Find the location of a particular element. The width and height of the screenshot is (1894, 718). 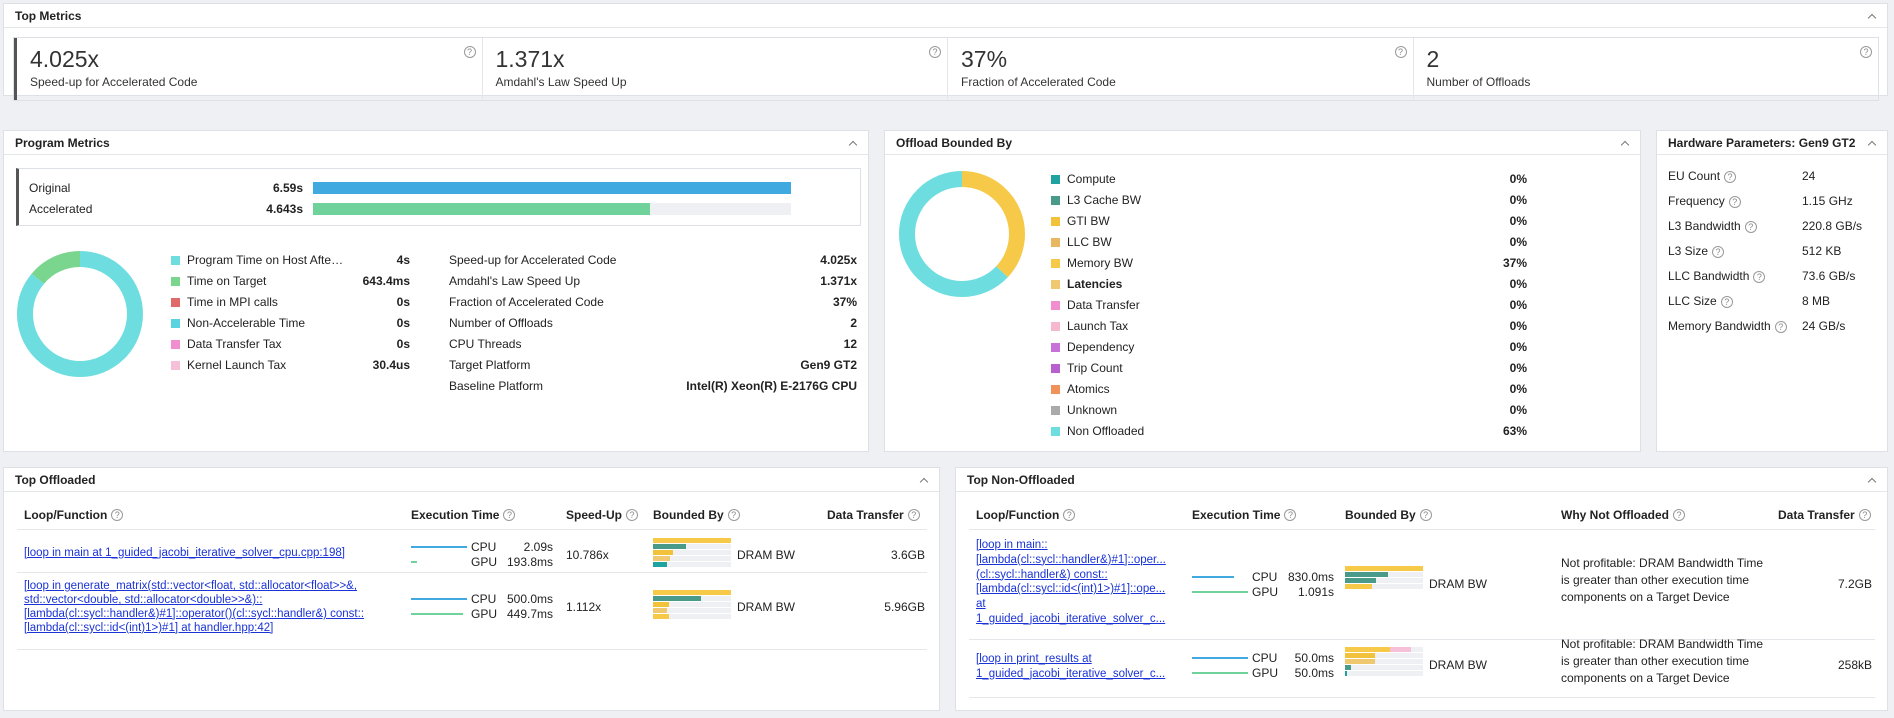

data-transfer-value: 3.6GB is located at coordinates (907, 555).